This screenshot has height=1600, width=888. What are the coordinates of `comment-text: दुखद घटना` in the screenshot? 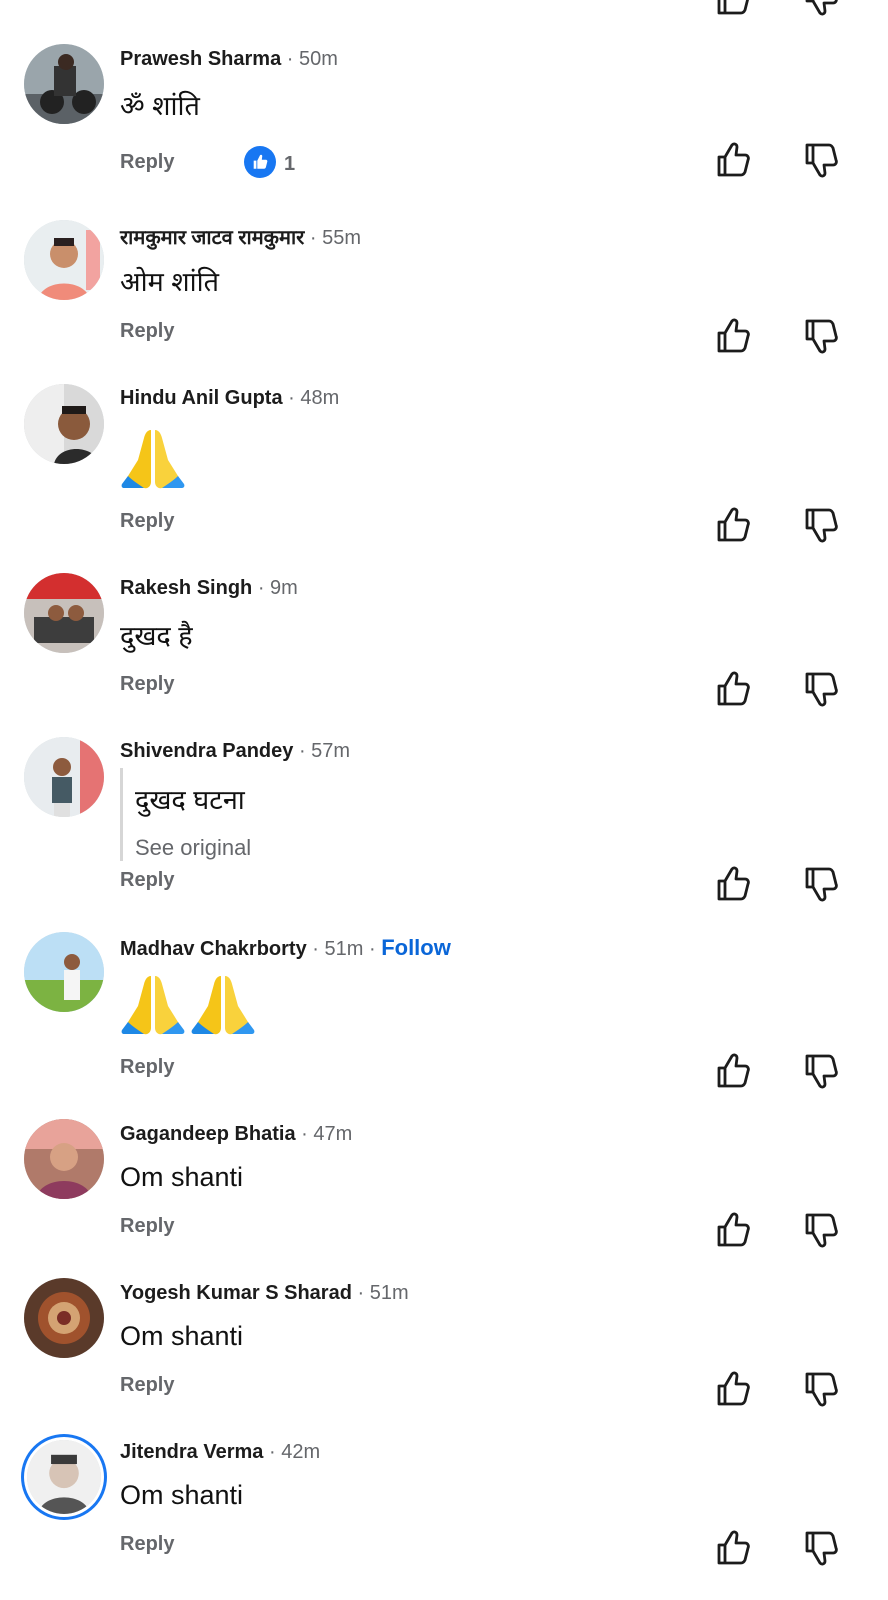 It's located at (190, 800).